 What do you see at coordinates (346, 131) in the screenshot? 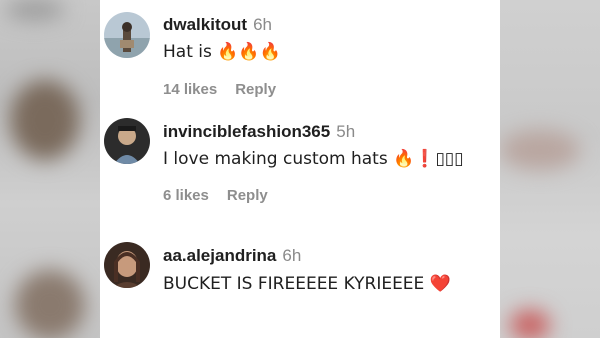
I see `comment-time: 5h` at bounding box center [346, 131].